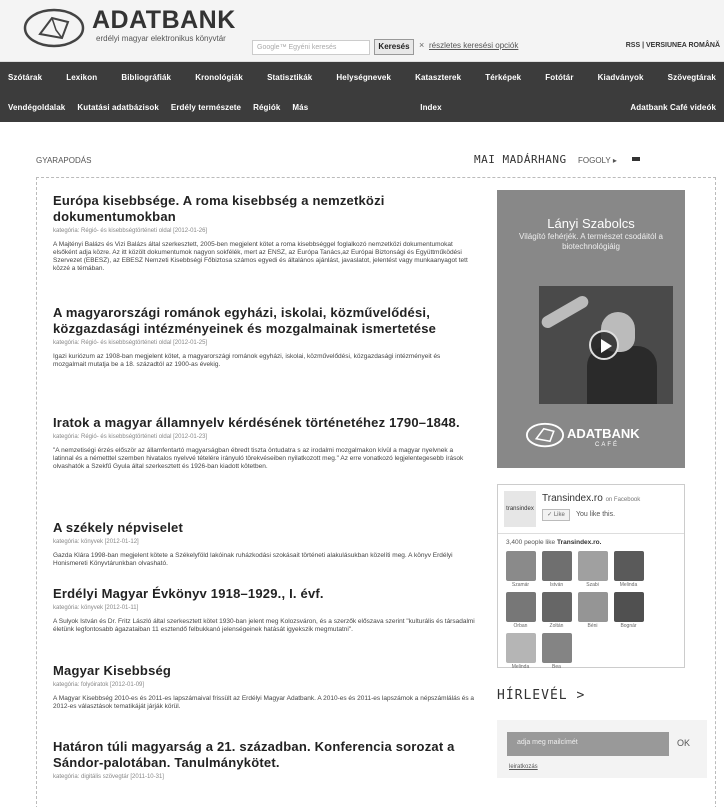 The image size is (724, 807). I want to click on email-field: adja meg mailcímét, so click(588, 744).